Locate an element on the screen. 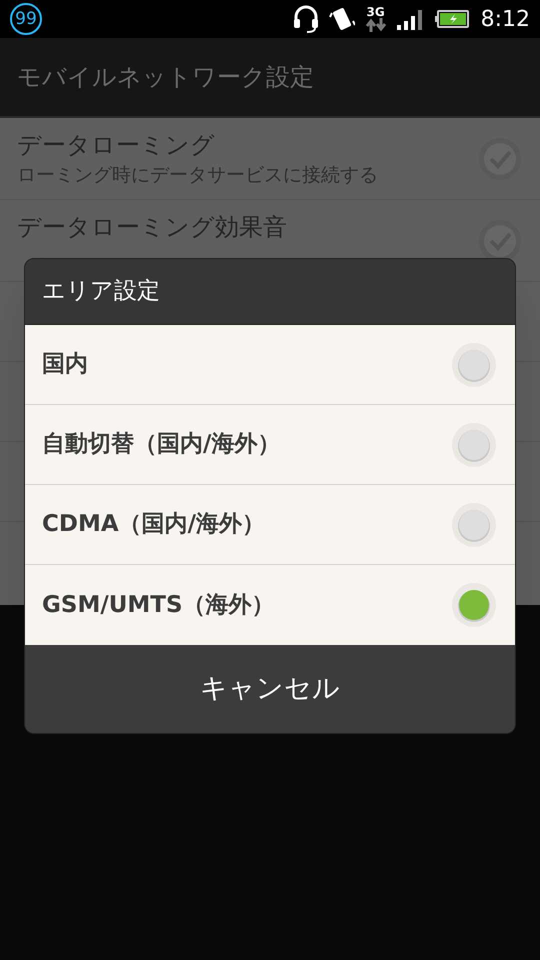 This screenshot has height=960, width=540. cancel-button: キャンセル is located at coordinates (270, 689).